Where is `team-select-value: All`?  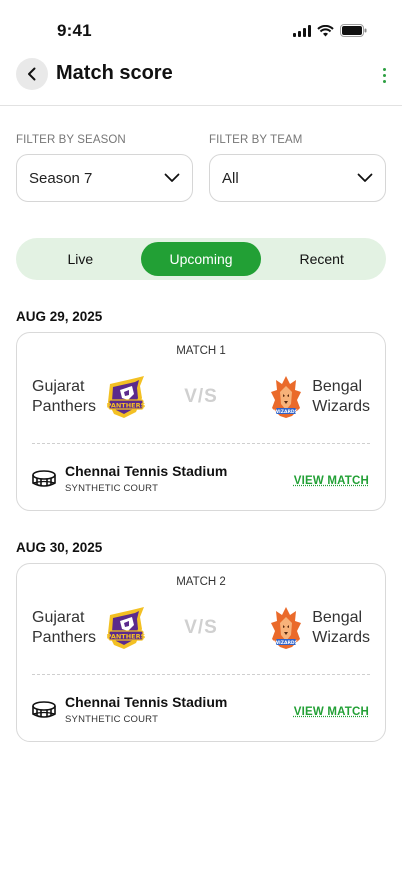 team-select-value: All is located at coordinates (230, 178).